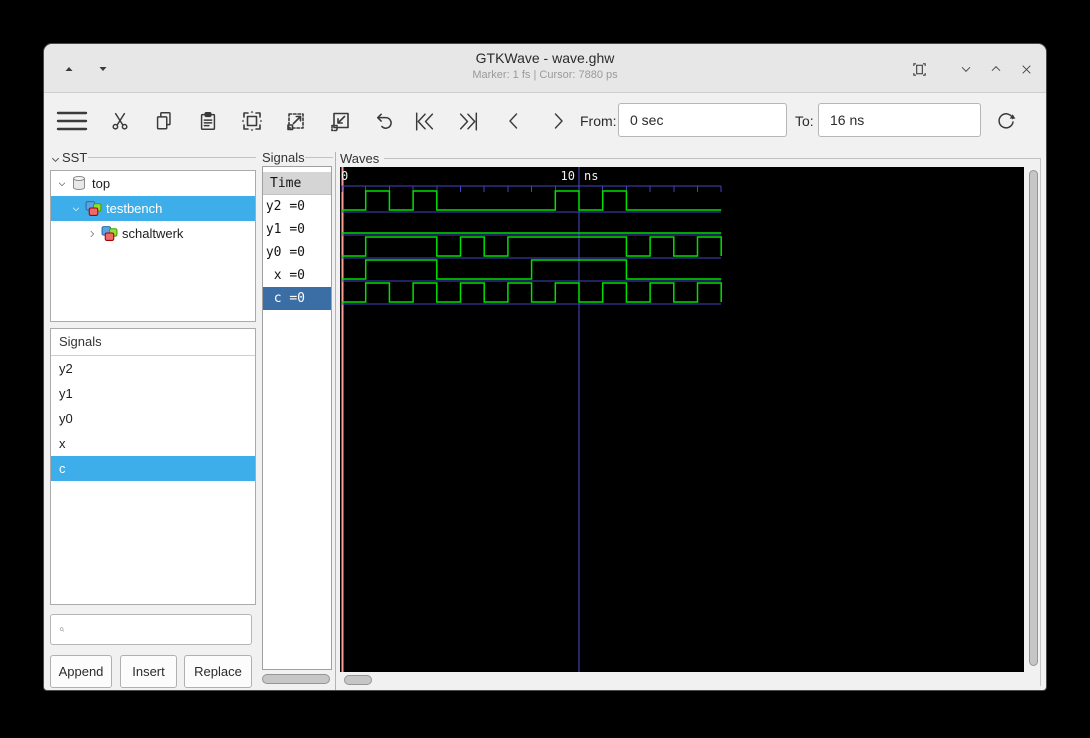 This screenshot has width=1090, height=738. Describe the element at coordinates (297, 206) in the screenshot. I see `wave-name-y2: y2 =0` at that location.